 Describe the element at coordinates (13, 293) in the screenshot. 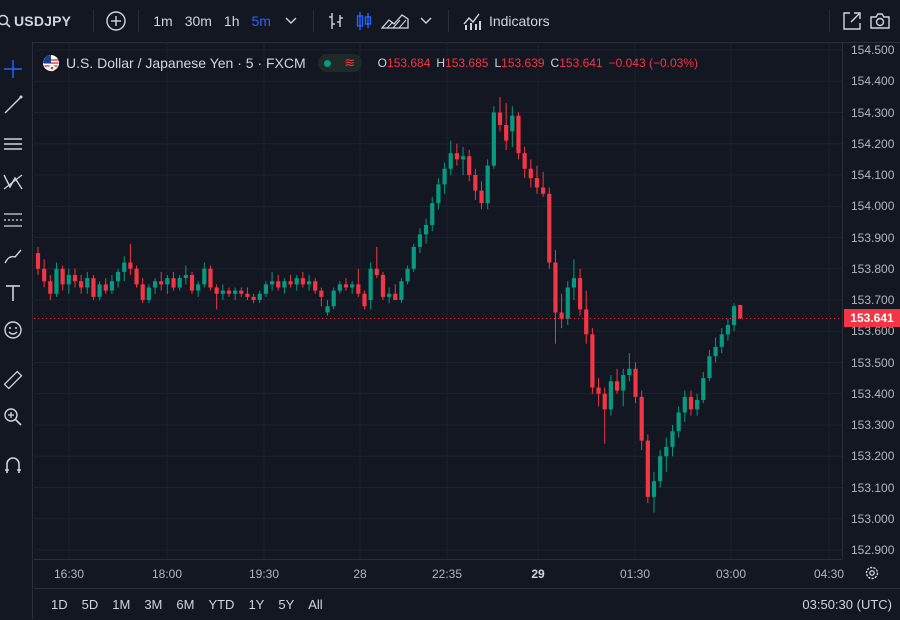

I see `text-tool` at that location.